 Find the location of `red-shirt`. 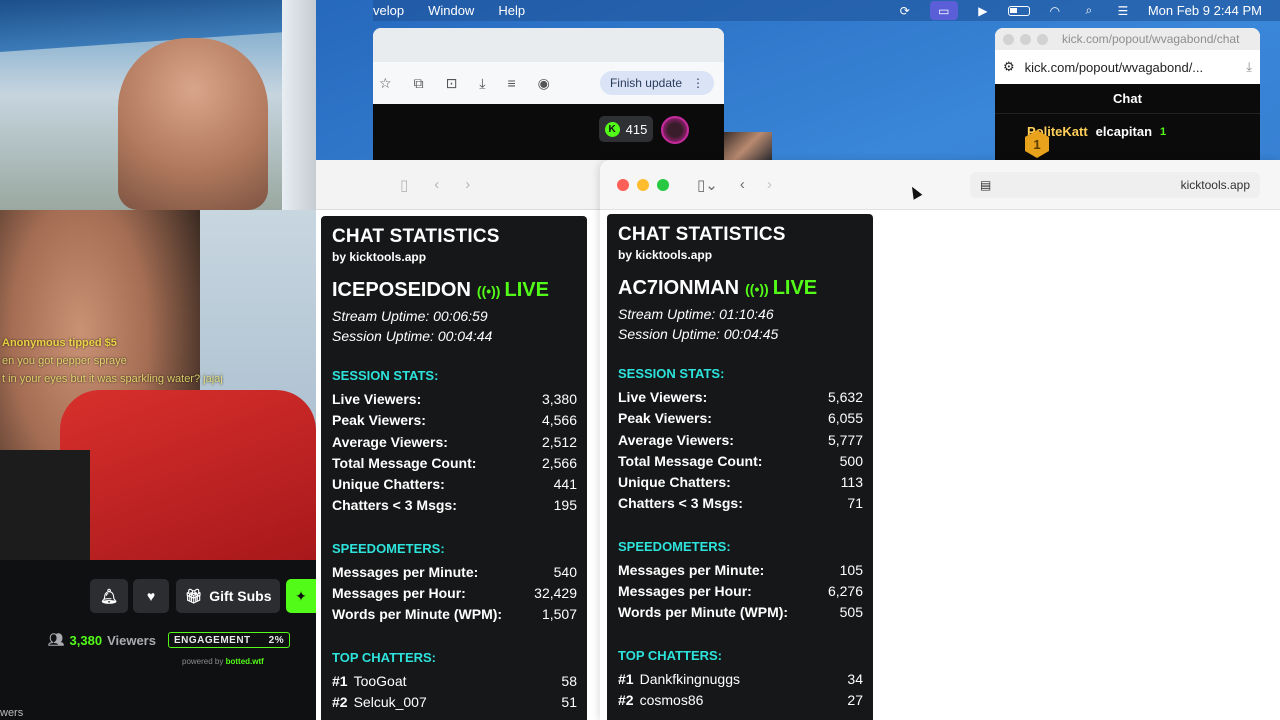

red-shirt is located at coordinates (188, 475).